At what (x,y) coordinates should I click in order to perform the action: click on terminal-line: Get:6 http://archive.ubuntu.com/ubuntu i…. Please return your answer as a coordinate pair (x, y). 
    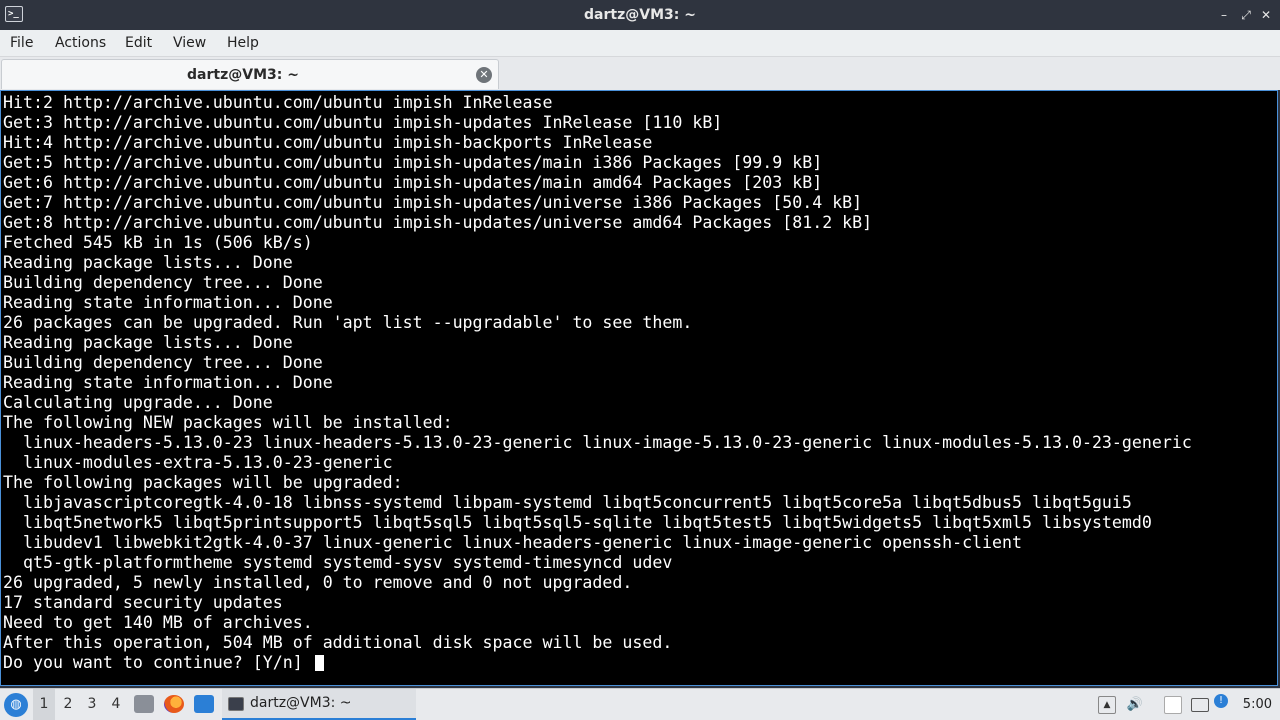
    Looking at the image, I should click on (413, 182).